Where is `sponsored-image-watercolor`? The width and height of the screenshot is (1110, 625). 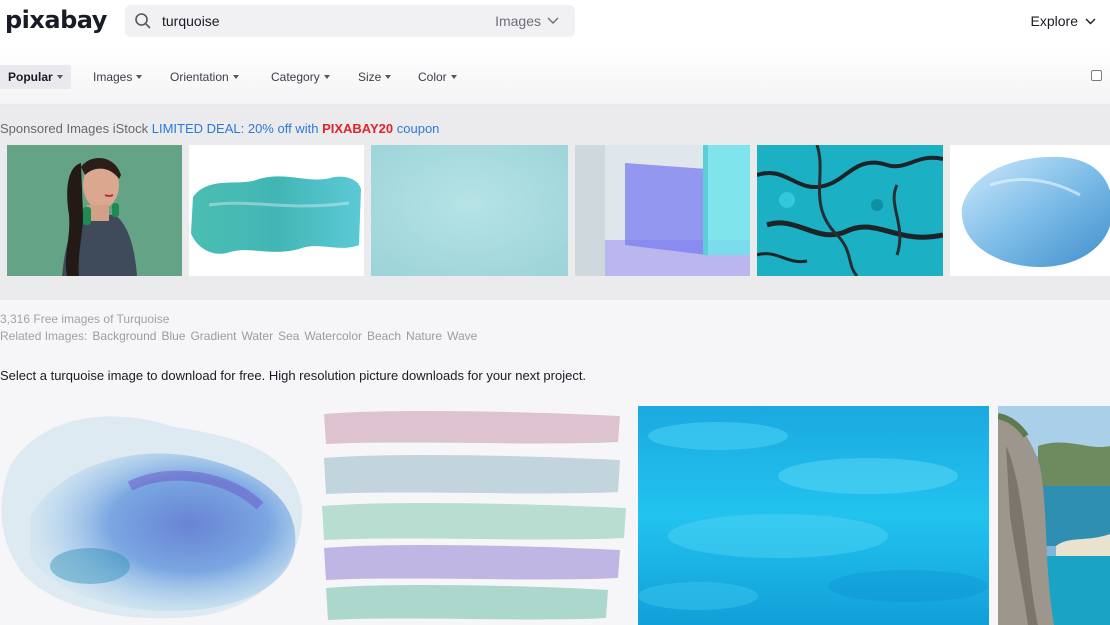 sponsored-image-watercolor is located at coordinates (276, 210).